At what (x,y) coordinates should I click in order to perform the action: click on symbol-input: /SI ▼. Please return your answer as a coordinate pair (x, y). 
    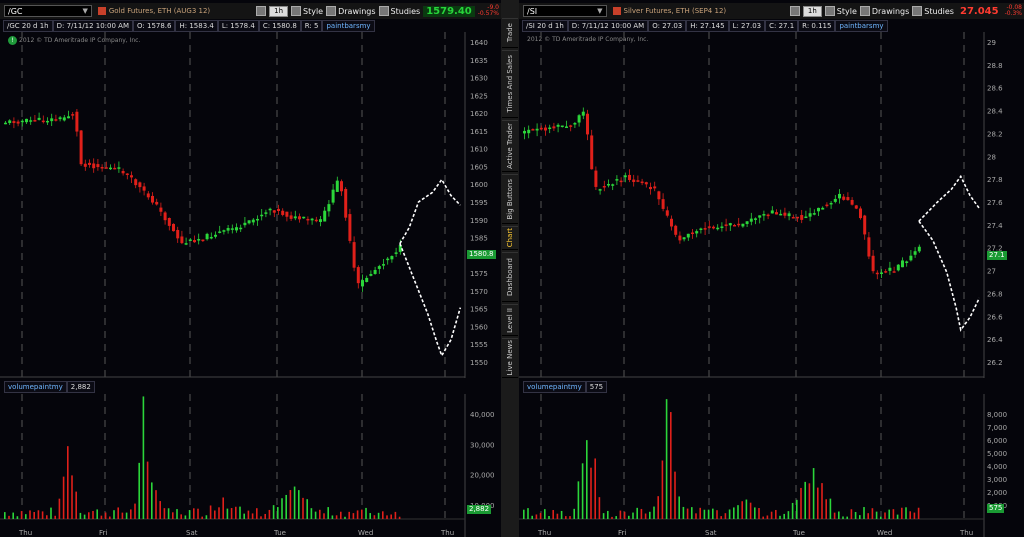
    Looking at the image, I should click on (565, 11).